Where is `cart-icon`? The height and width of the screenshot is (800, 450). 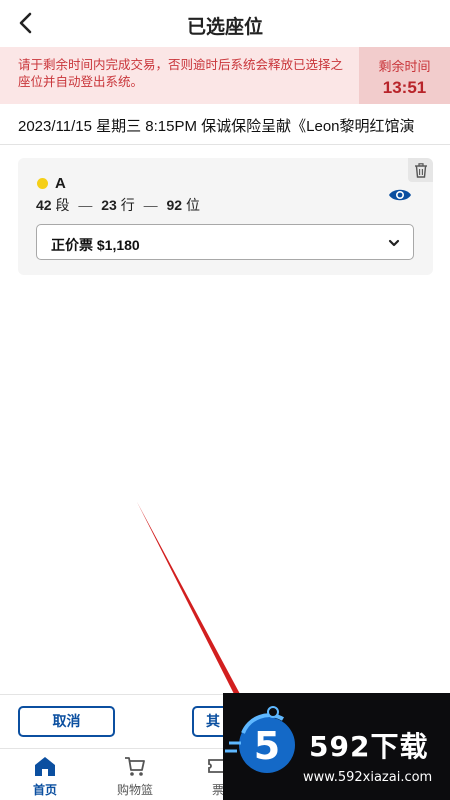
cart-icon is located at coordinates (135, 766).